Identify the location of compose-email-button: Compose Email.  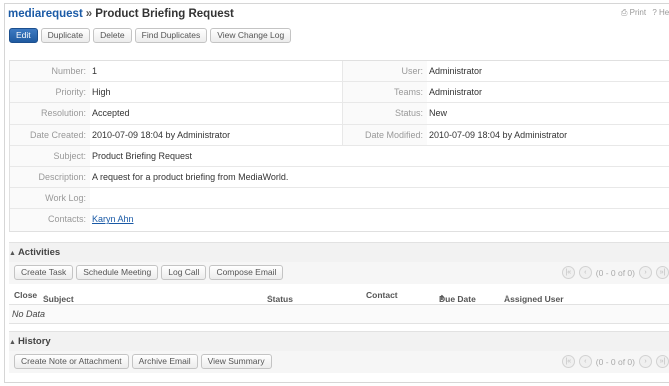
(246, 272).